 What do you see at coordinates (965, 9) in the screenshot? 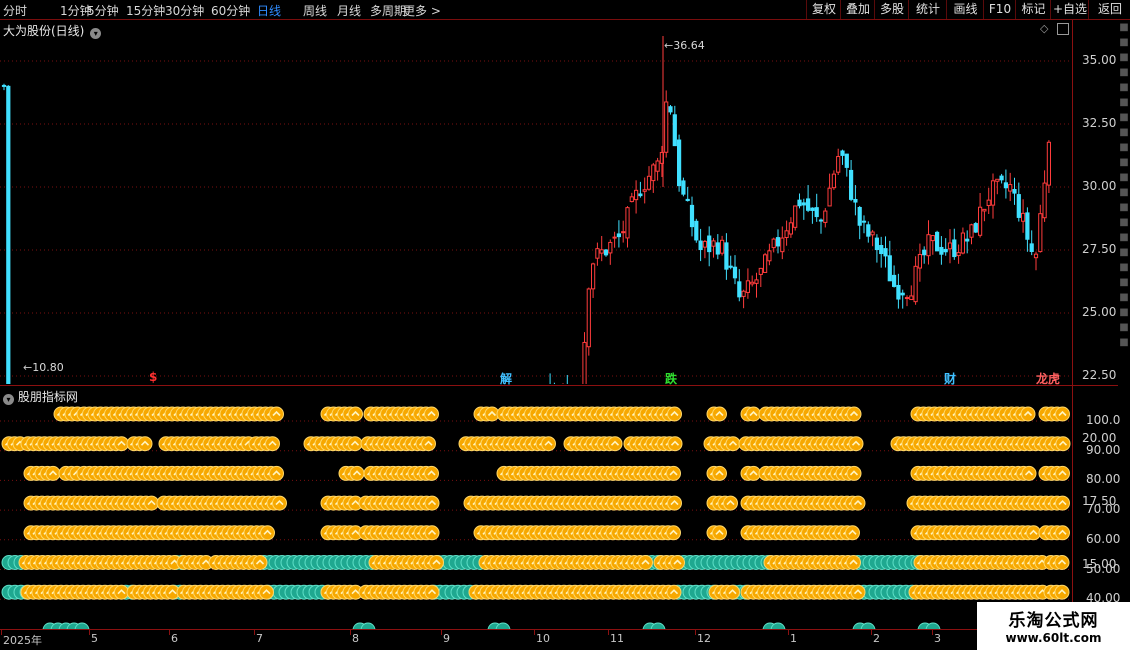
I see `toolbar-button-4: 画线` at bounding box center [965, 9].